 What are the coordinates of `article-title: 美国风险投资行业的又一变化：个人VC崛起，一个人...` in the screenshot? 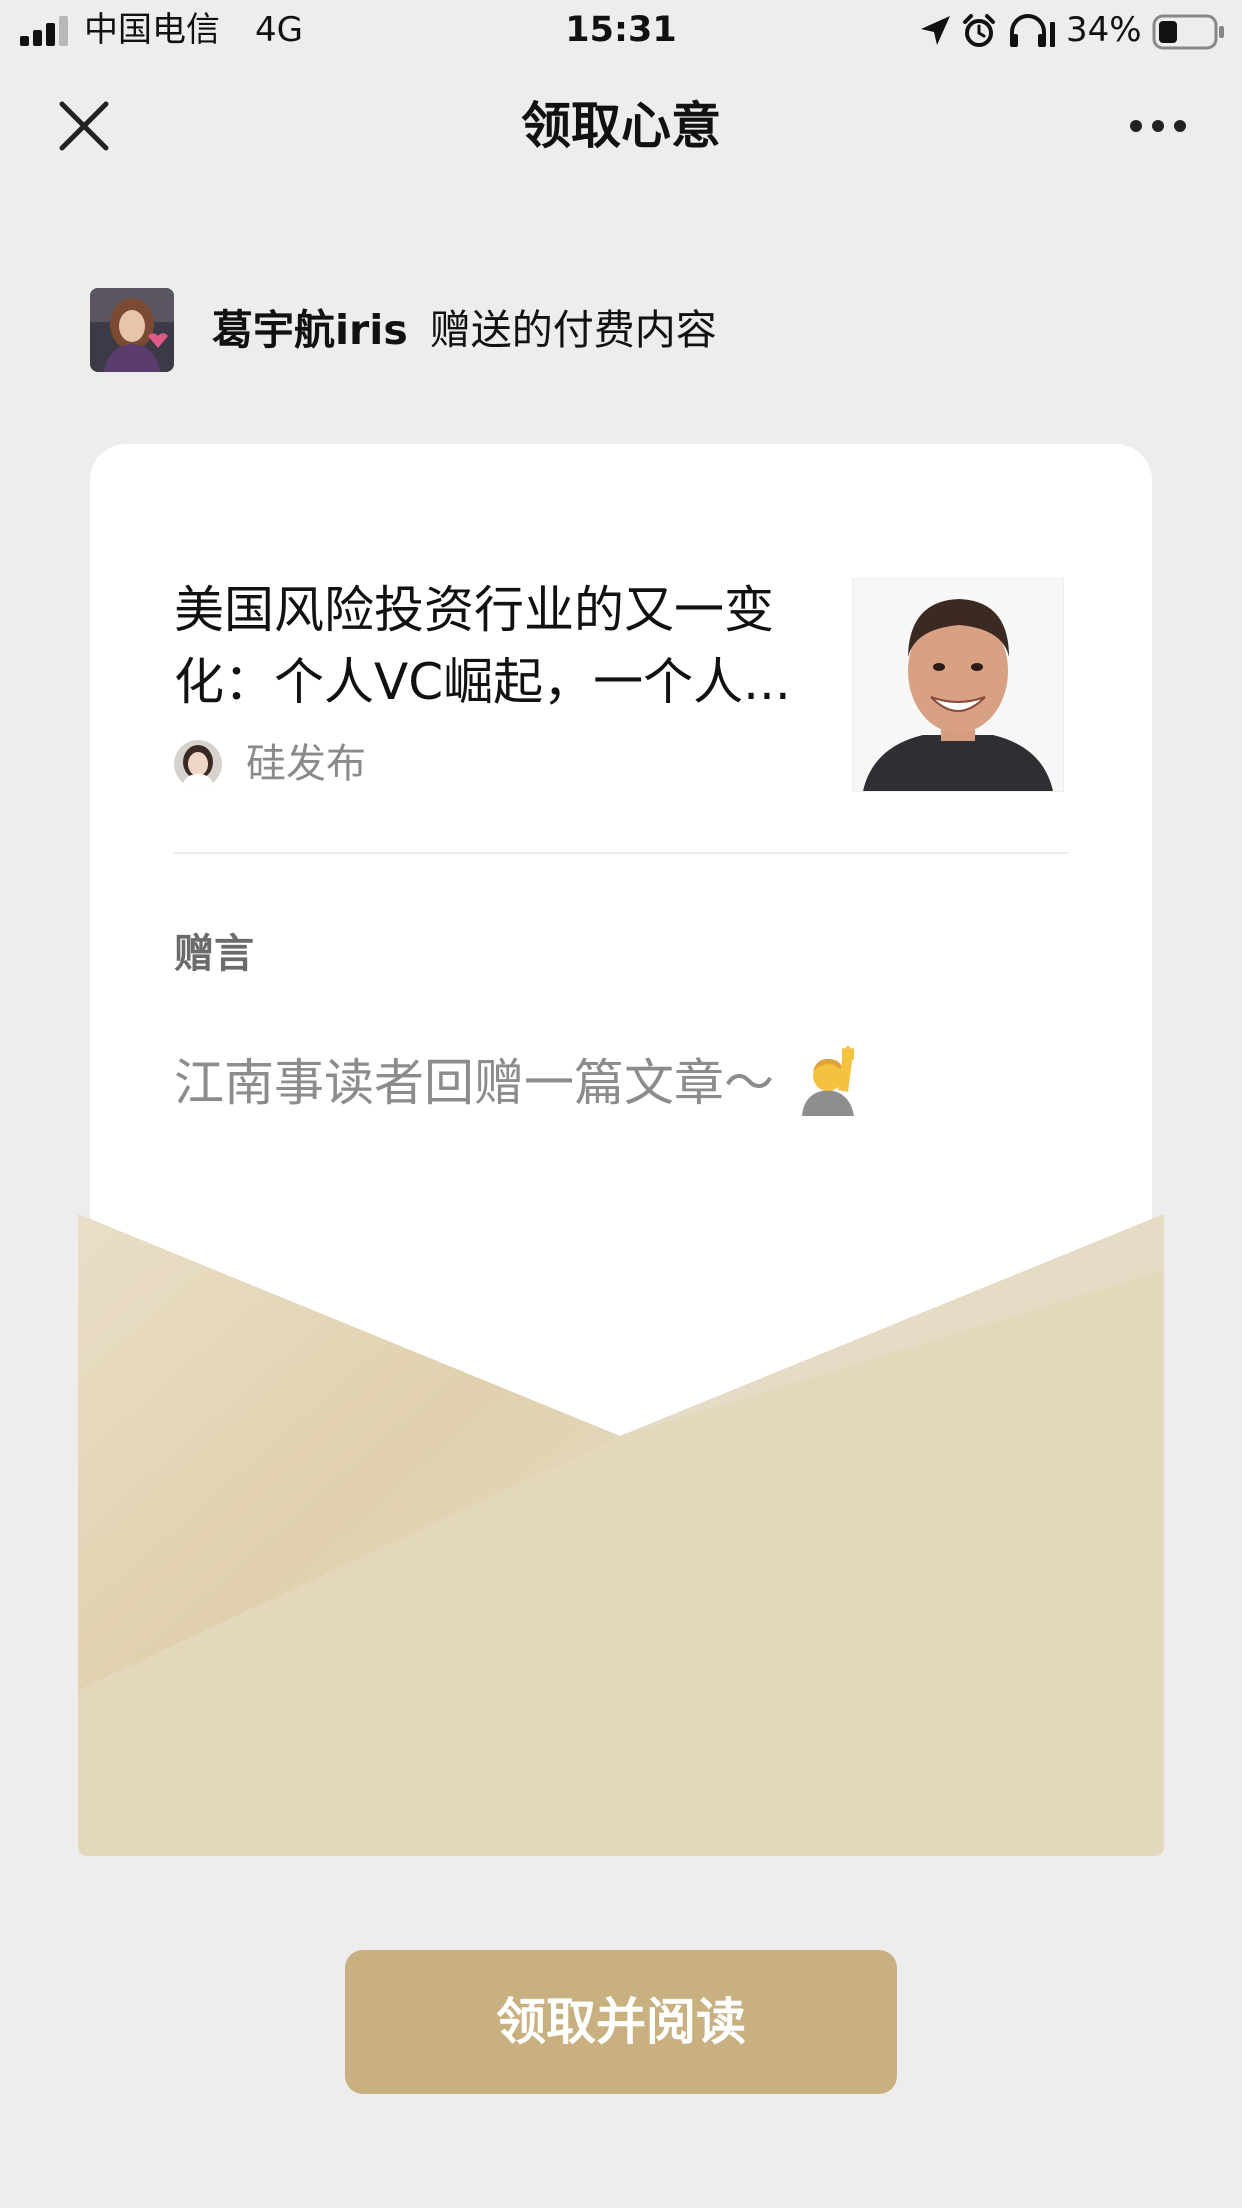 It's located at (494, 646).